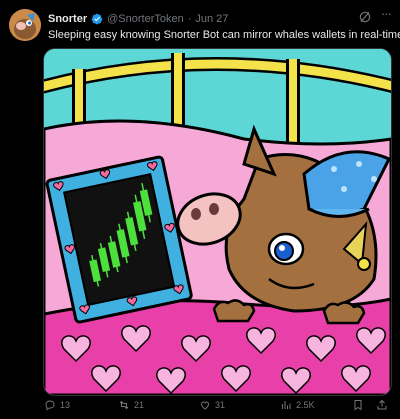 The image size is (400, 419). I want to click on like-count: 31, so click(220, 405).